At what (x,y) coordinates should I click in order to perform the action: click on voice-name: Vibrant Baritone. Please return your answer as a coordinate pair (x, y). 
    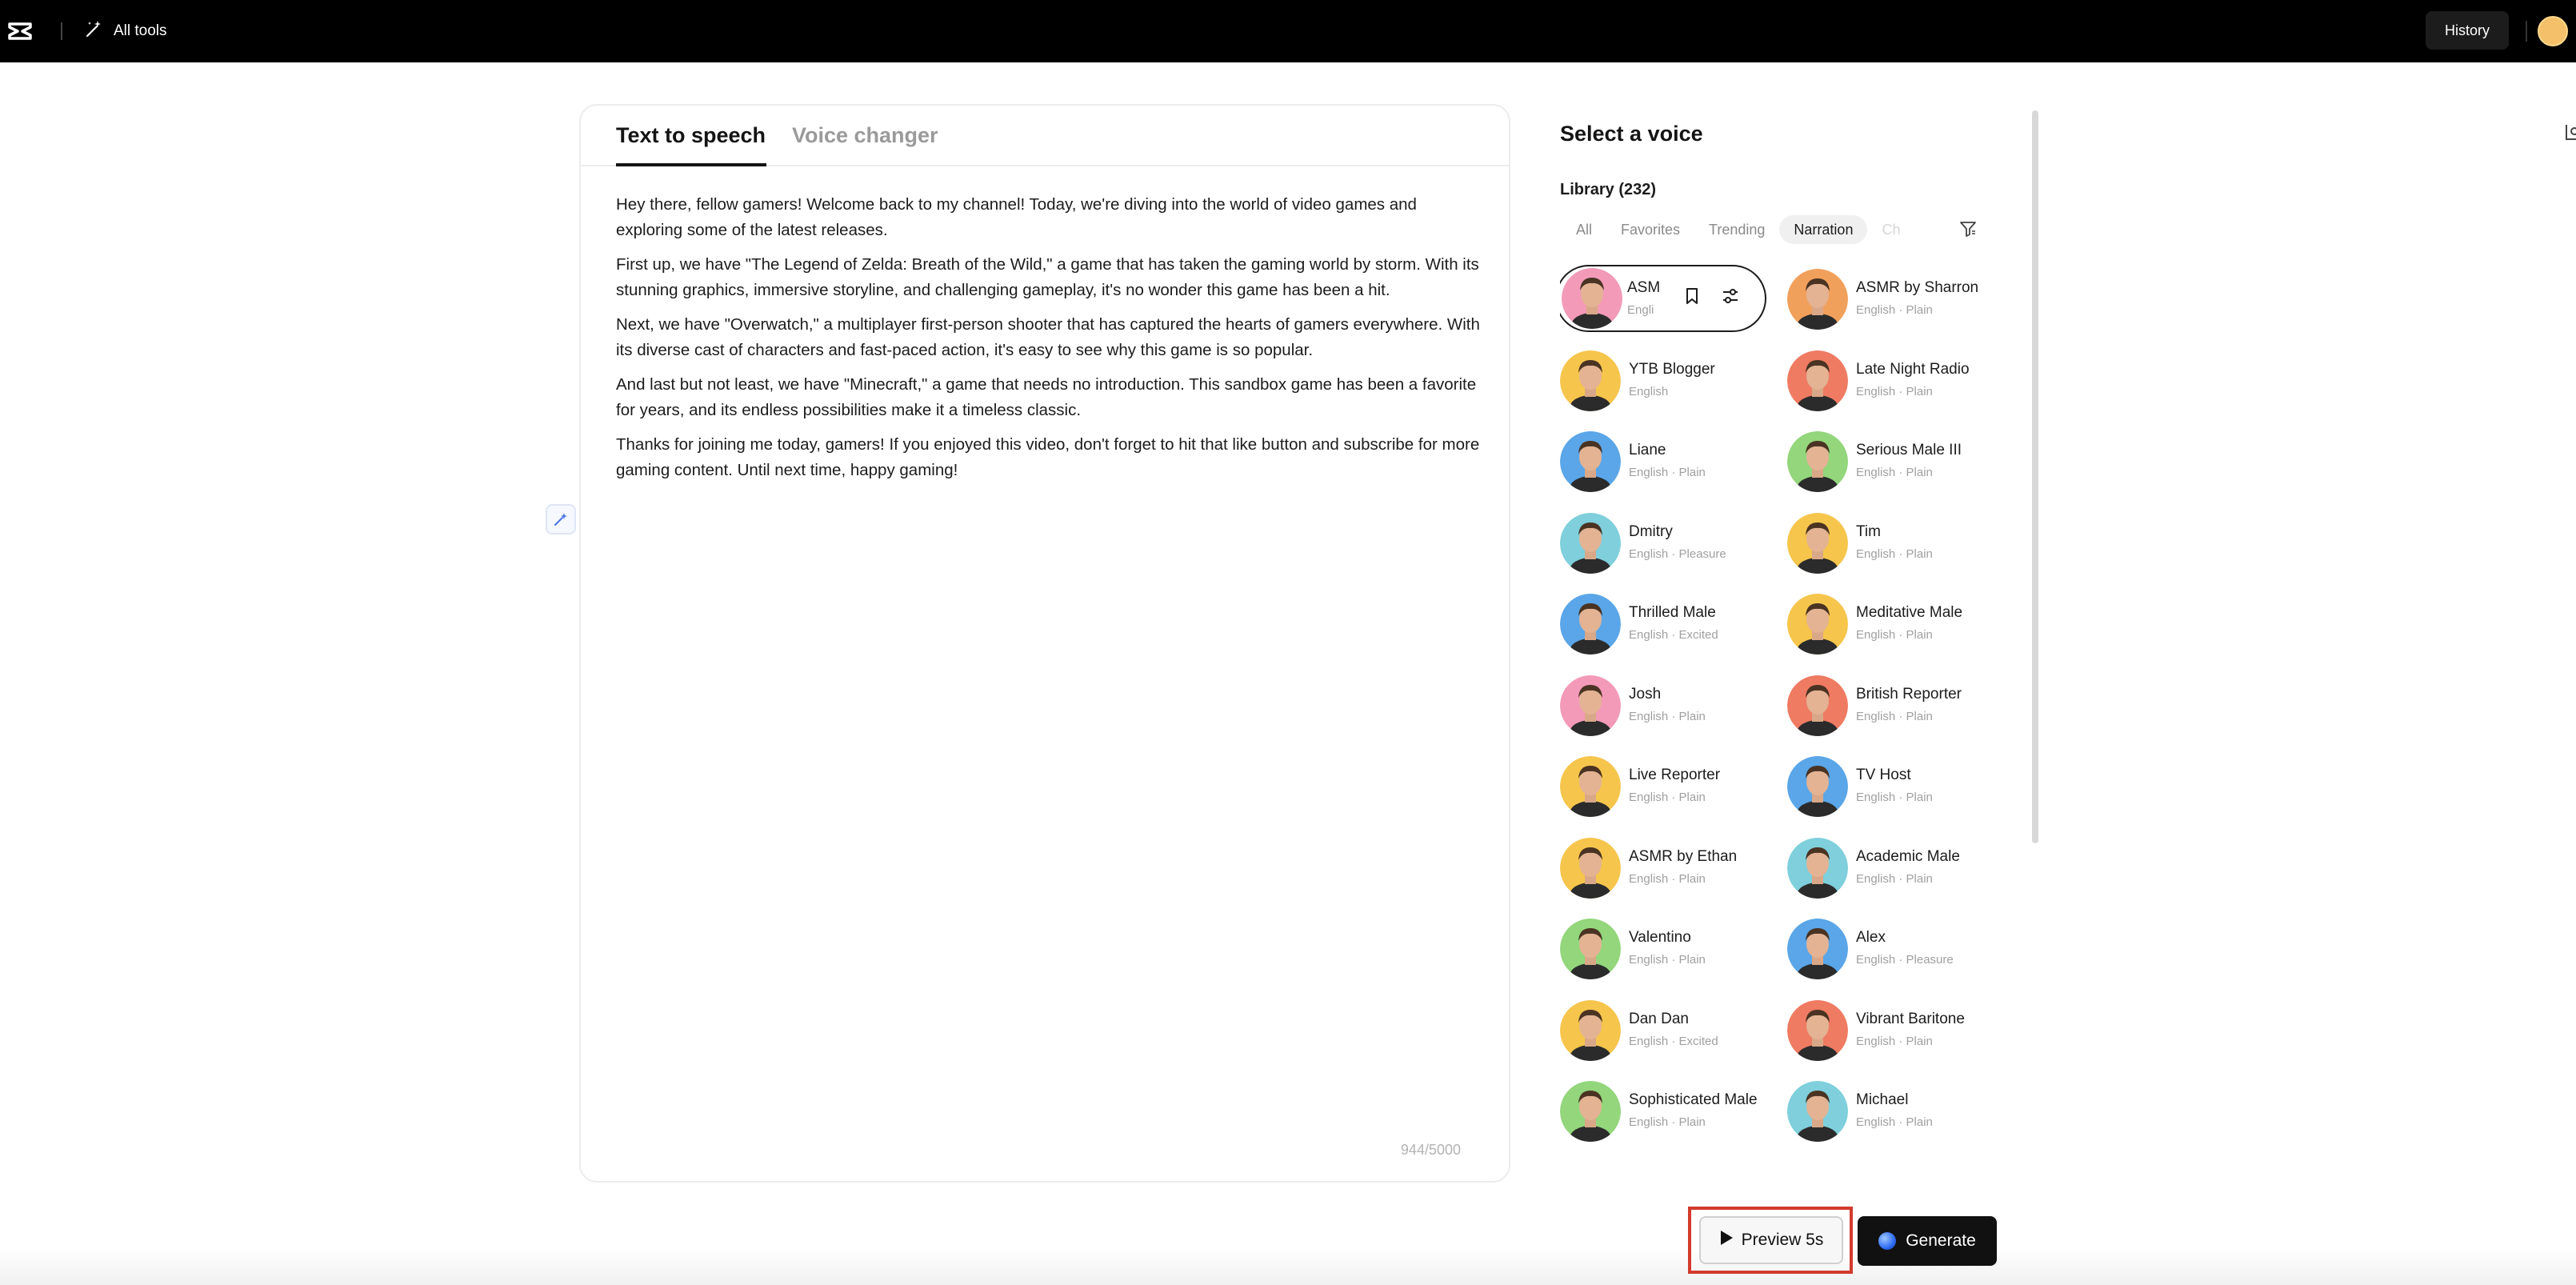
    Looking at the image, I should click on (1910, 1018).